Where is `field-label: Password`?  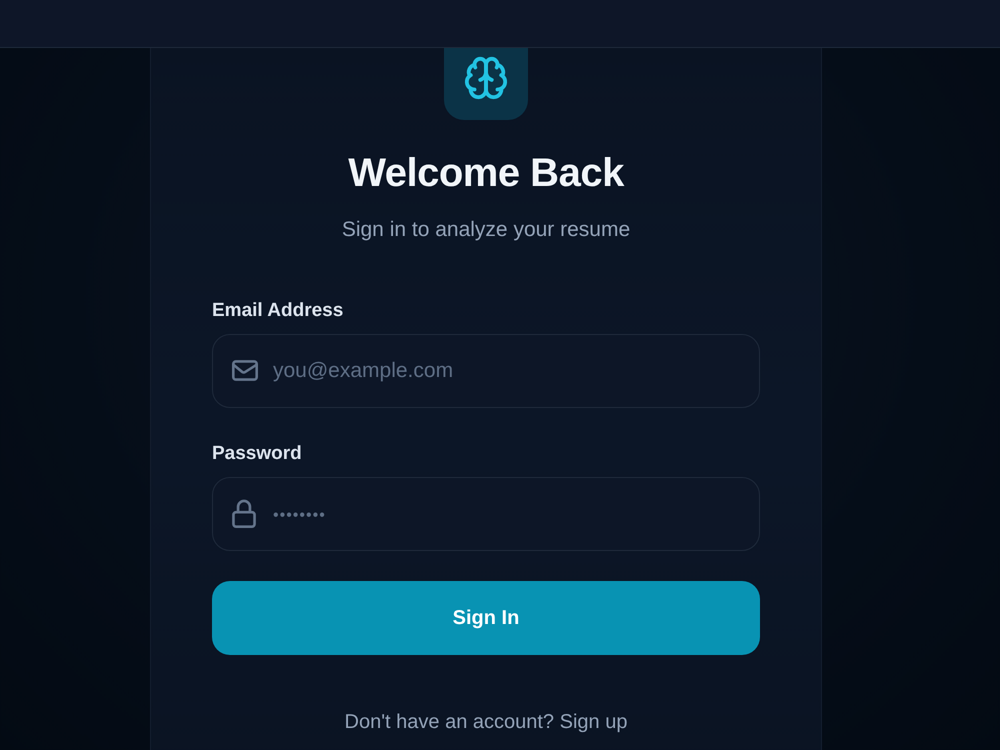
field-label: Password is located at coordinates (257, 454).